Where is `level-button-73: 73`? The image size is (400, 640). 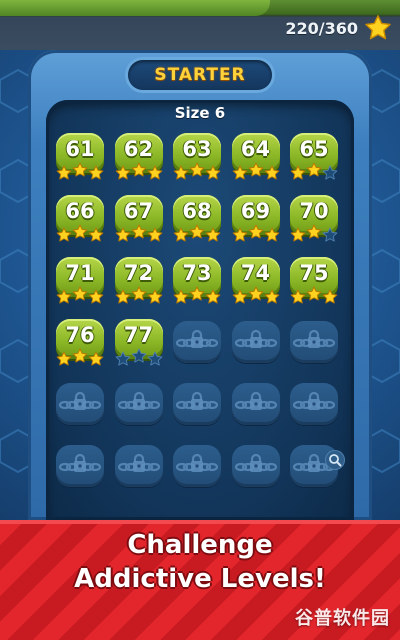
level-button-73: 73 is located at coordinates (197, 281).